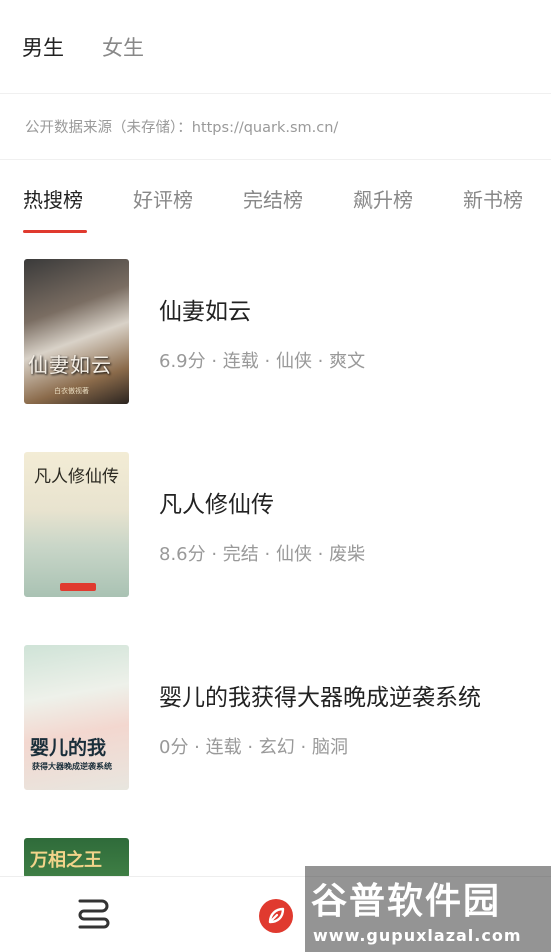  What do you see at coordinates (383, 198) in the screenshot?
I see `tab-rising: 飙升榜` at bounding box center [383, 198].